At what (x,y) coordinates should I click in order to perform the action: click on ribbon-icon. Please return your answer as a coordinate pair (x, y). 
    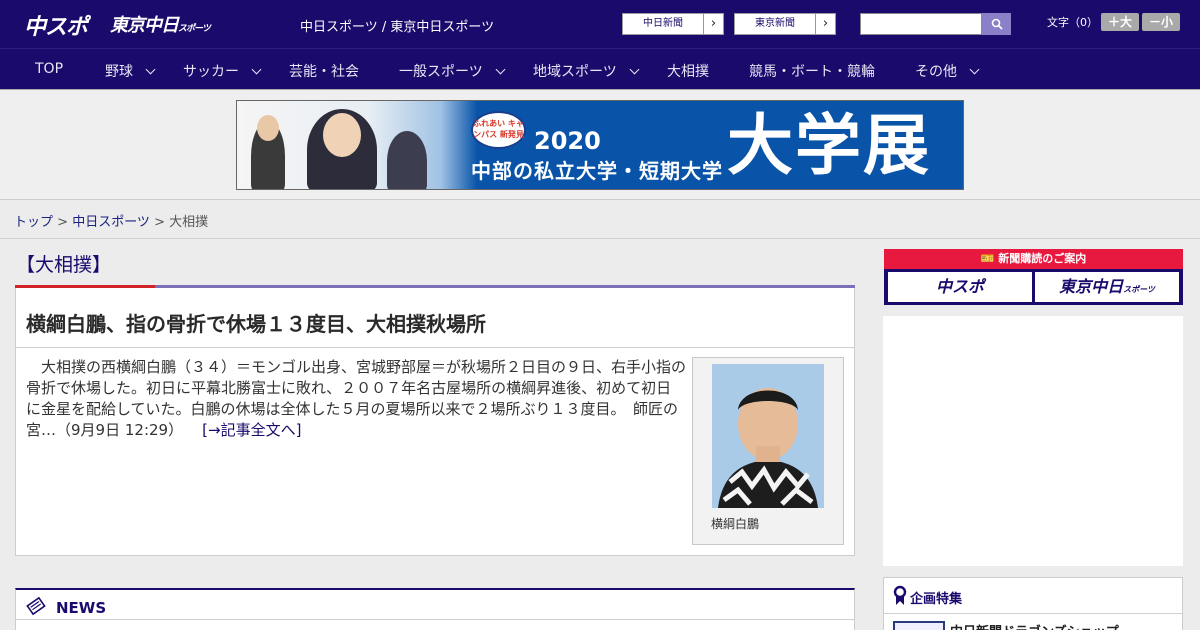
    Looking at the image, I should click on (900, 595).